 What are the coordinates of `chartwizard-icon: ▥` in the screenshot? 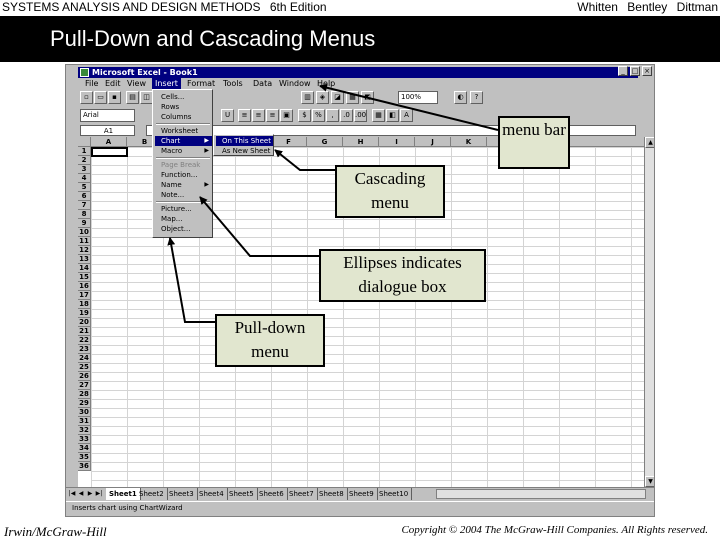 It's located at (307, 97).